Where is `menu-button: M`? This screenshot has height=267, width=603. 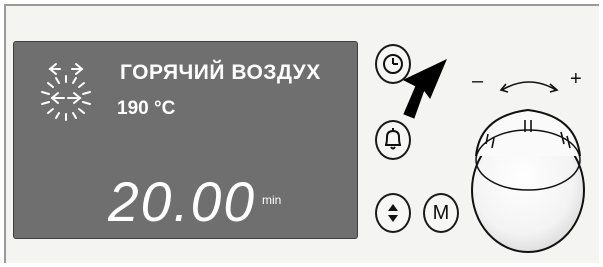 menu-button: M is located at coordinates (441, 213).